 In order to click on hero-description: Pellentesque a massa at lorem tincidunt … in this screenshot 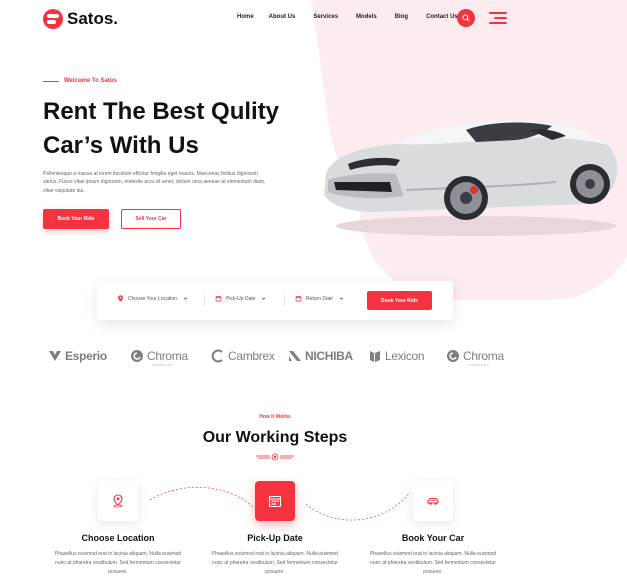, I will do `click(154, 182)`.